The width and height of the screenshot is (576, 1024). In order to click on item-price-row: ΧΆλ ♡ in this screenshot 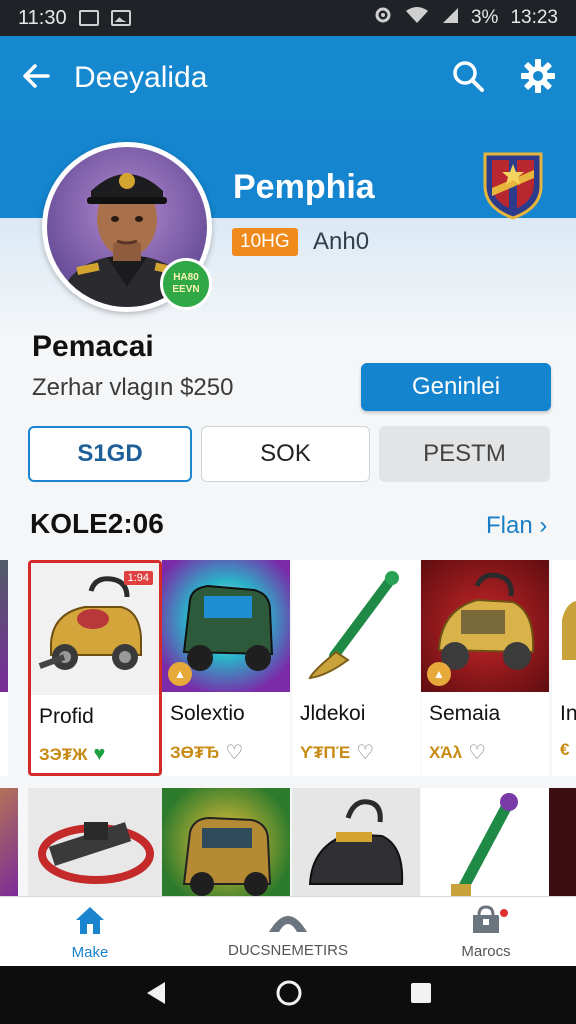, I will do `click(457, 752)`.